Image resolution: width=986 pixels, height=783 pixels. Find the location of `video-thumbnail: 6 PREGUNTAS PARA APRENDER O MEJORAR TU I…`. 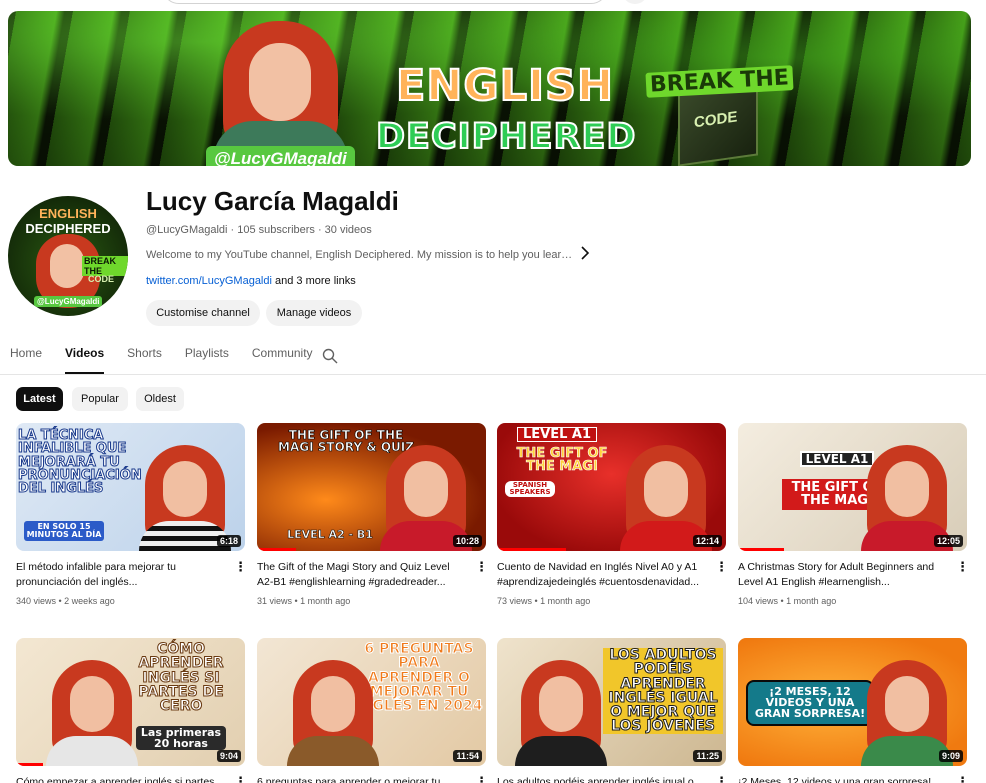

video-thumbnail: 6 PREGUNTAS PARA APRENDER O MEJORAR TU I… is located at coordinates (371, 702).